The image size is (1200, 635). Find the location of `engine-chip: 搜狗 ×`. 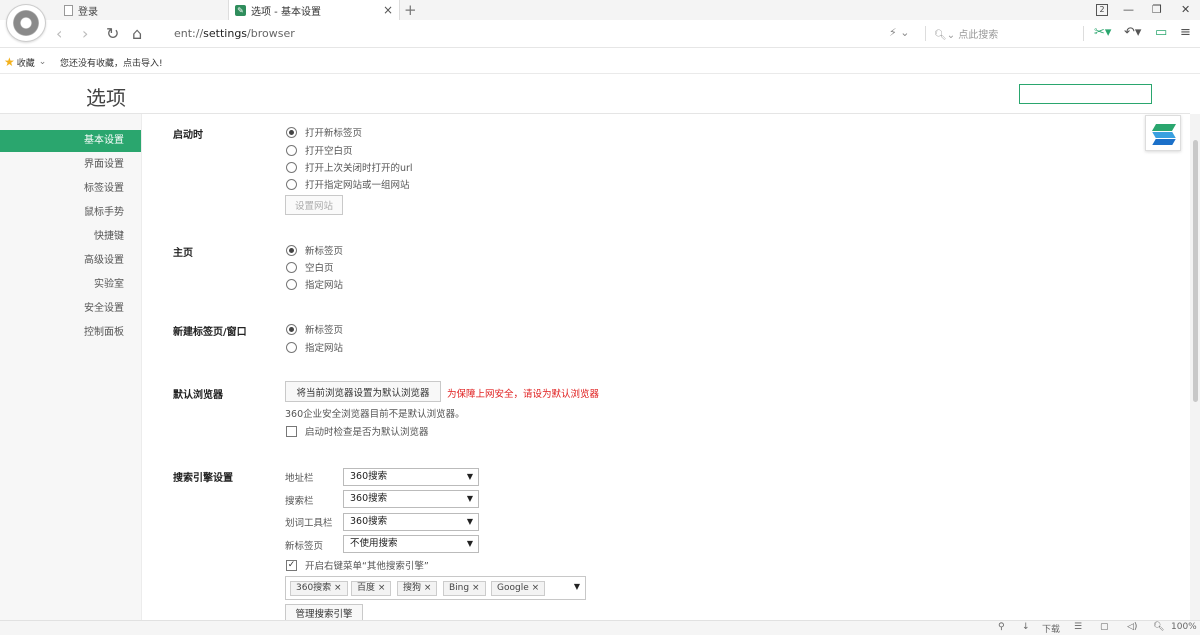

engine-chip: 搜狗 × is located at coordinates (417, 588).